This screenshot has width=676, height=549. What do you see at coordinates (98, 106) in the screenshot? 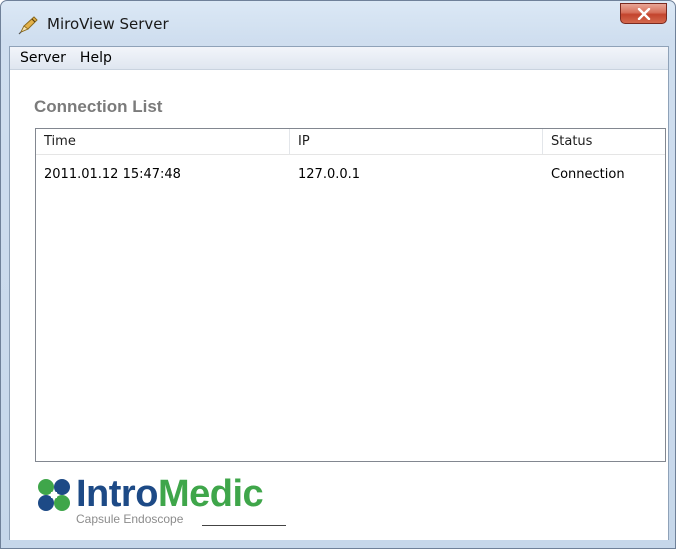
I see `section-title: Connection List` at bounding box center [98, 106].